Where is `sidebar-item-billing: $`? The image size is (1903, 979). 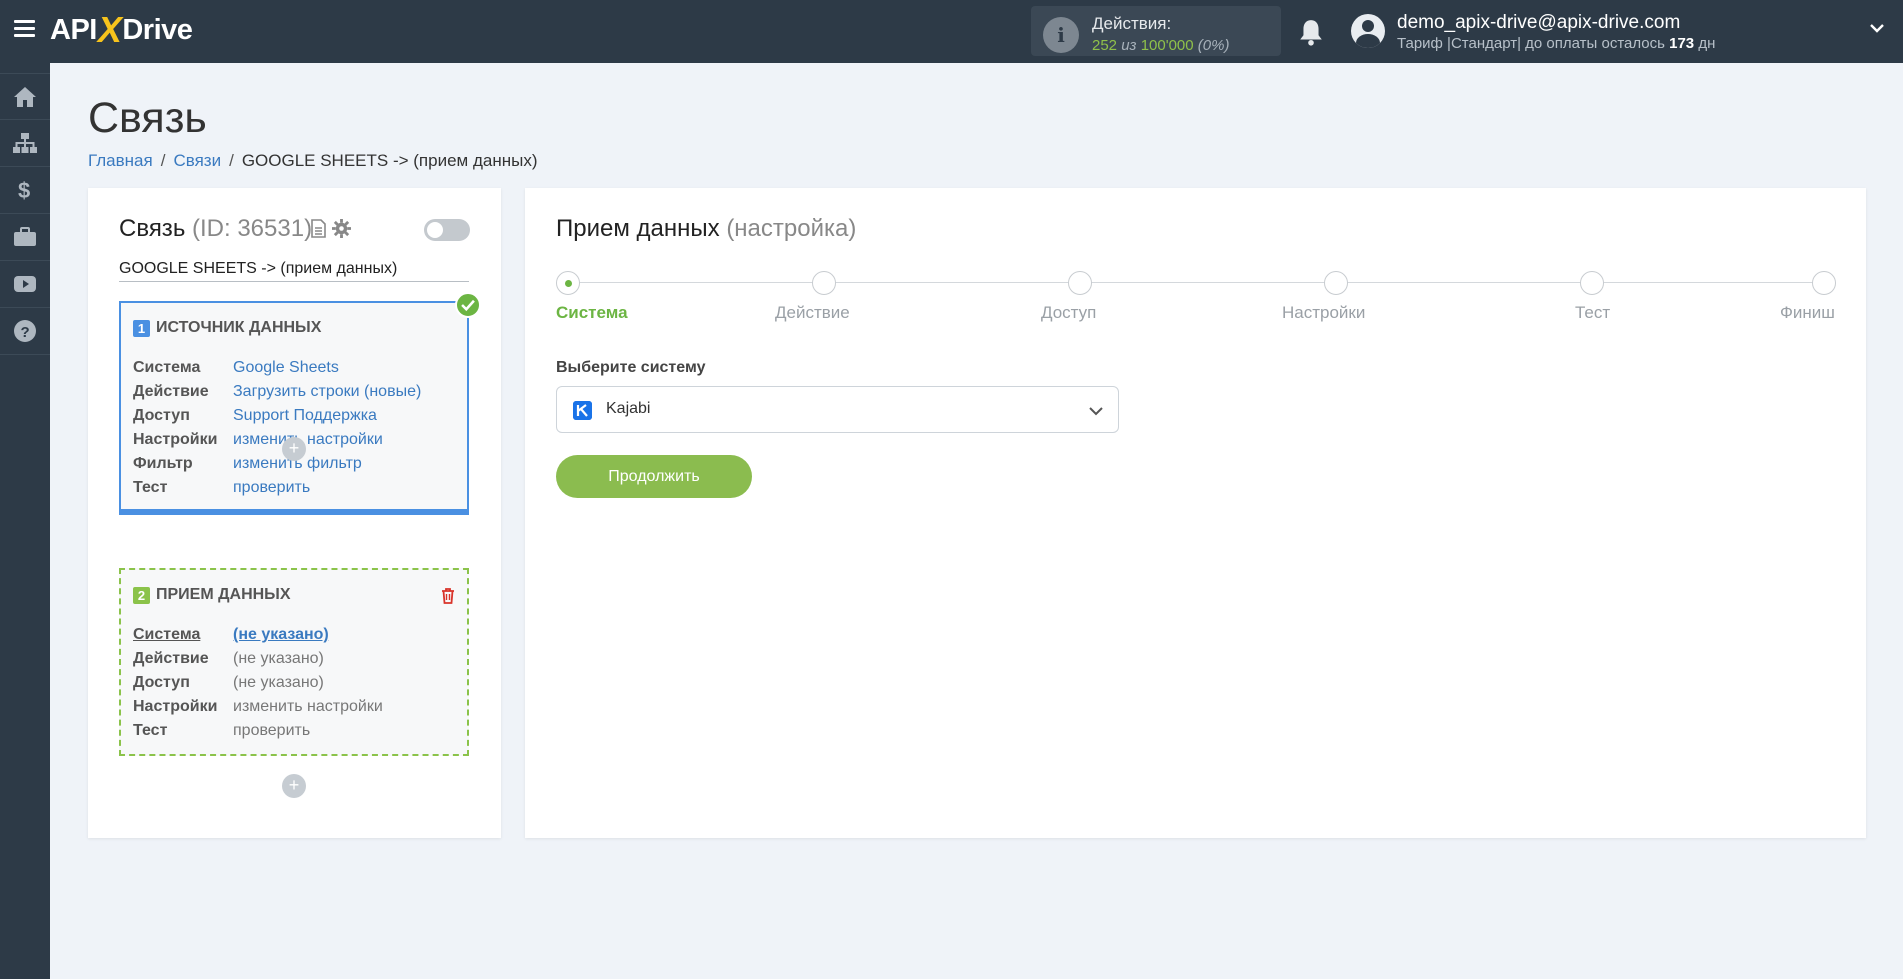
sidebar-item-billing: $ is located at coordinates (25, 190).